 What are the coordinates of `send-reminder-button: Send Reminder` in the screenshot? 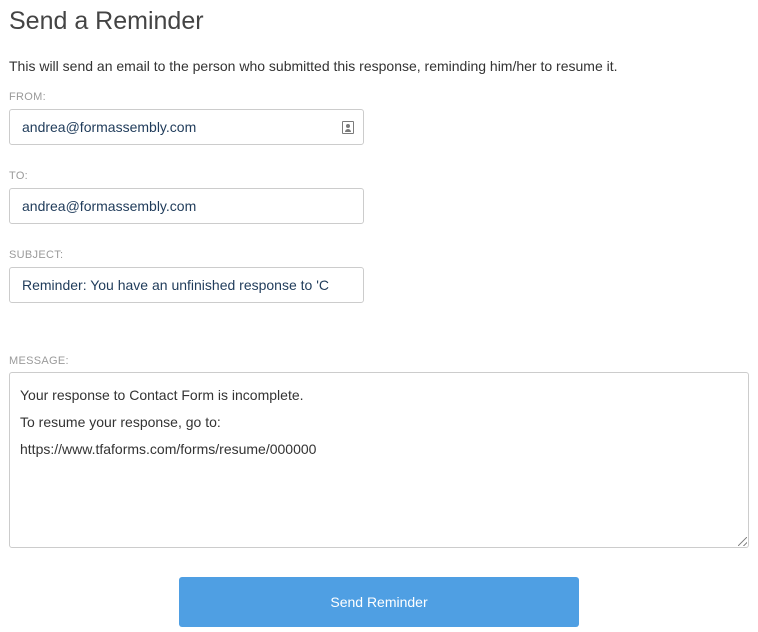 It's located at (379, 602).